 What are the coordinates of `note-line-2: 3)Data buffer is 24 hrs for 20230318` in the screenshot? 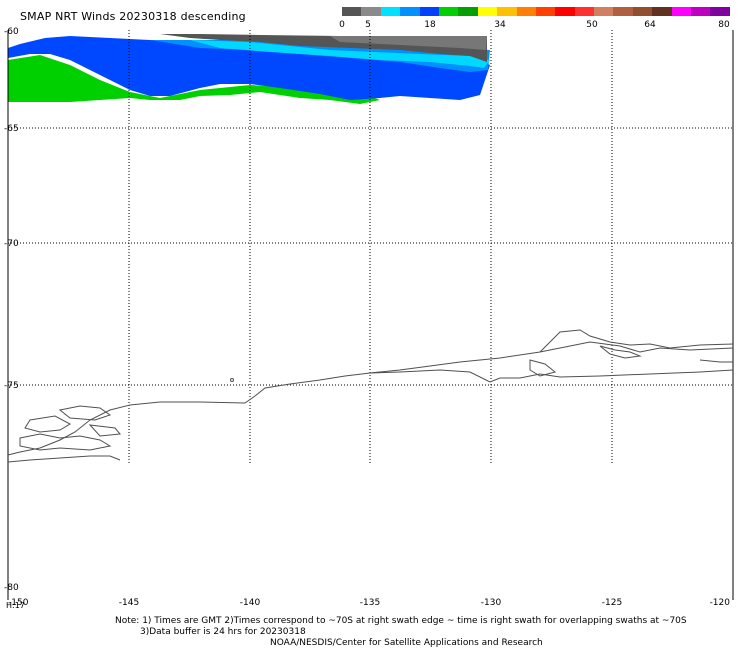 It's located at (223, 632).